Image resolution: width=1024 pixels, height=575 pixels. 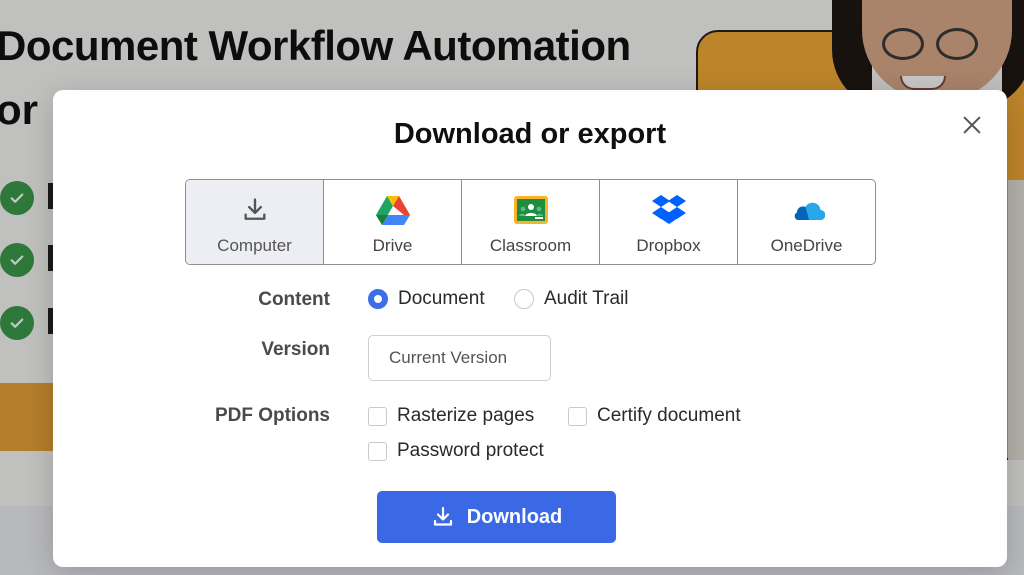 What do you see at coordinates (392, 245) in the screenshot?
I see `destination-label: Drive` at bounding box center [392, 245].